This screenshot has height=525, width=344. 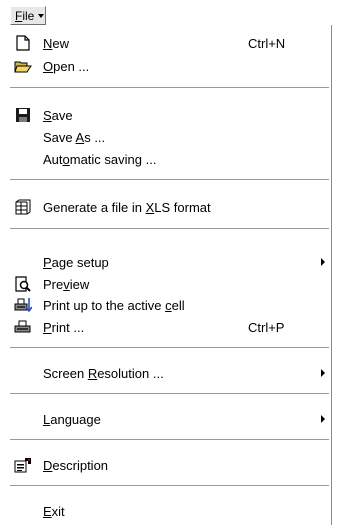 I want to click on menu-item-label: Generate a file in XLS format, so click(x=127, y=207).